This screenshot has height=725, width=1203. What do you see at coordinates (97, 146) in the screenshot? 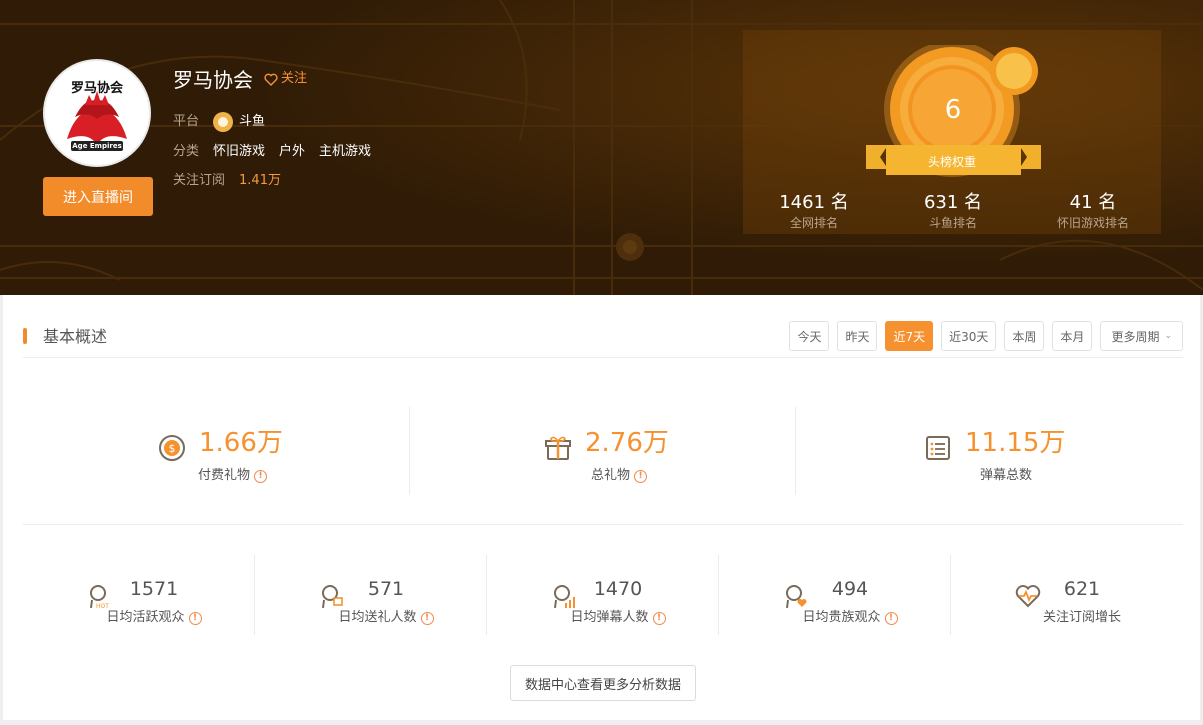
I see `avatar-subtitle-text: Age Empires` at bounding box center [97, 146].